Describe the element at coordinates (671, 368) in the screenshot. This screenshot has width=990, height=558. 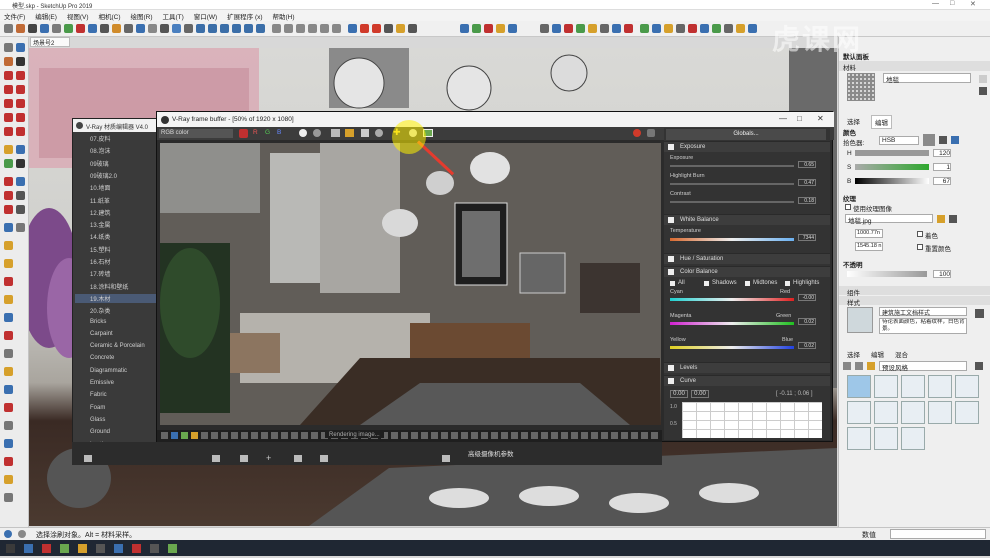
I see `levels-checkbox` at that location.